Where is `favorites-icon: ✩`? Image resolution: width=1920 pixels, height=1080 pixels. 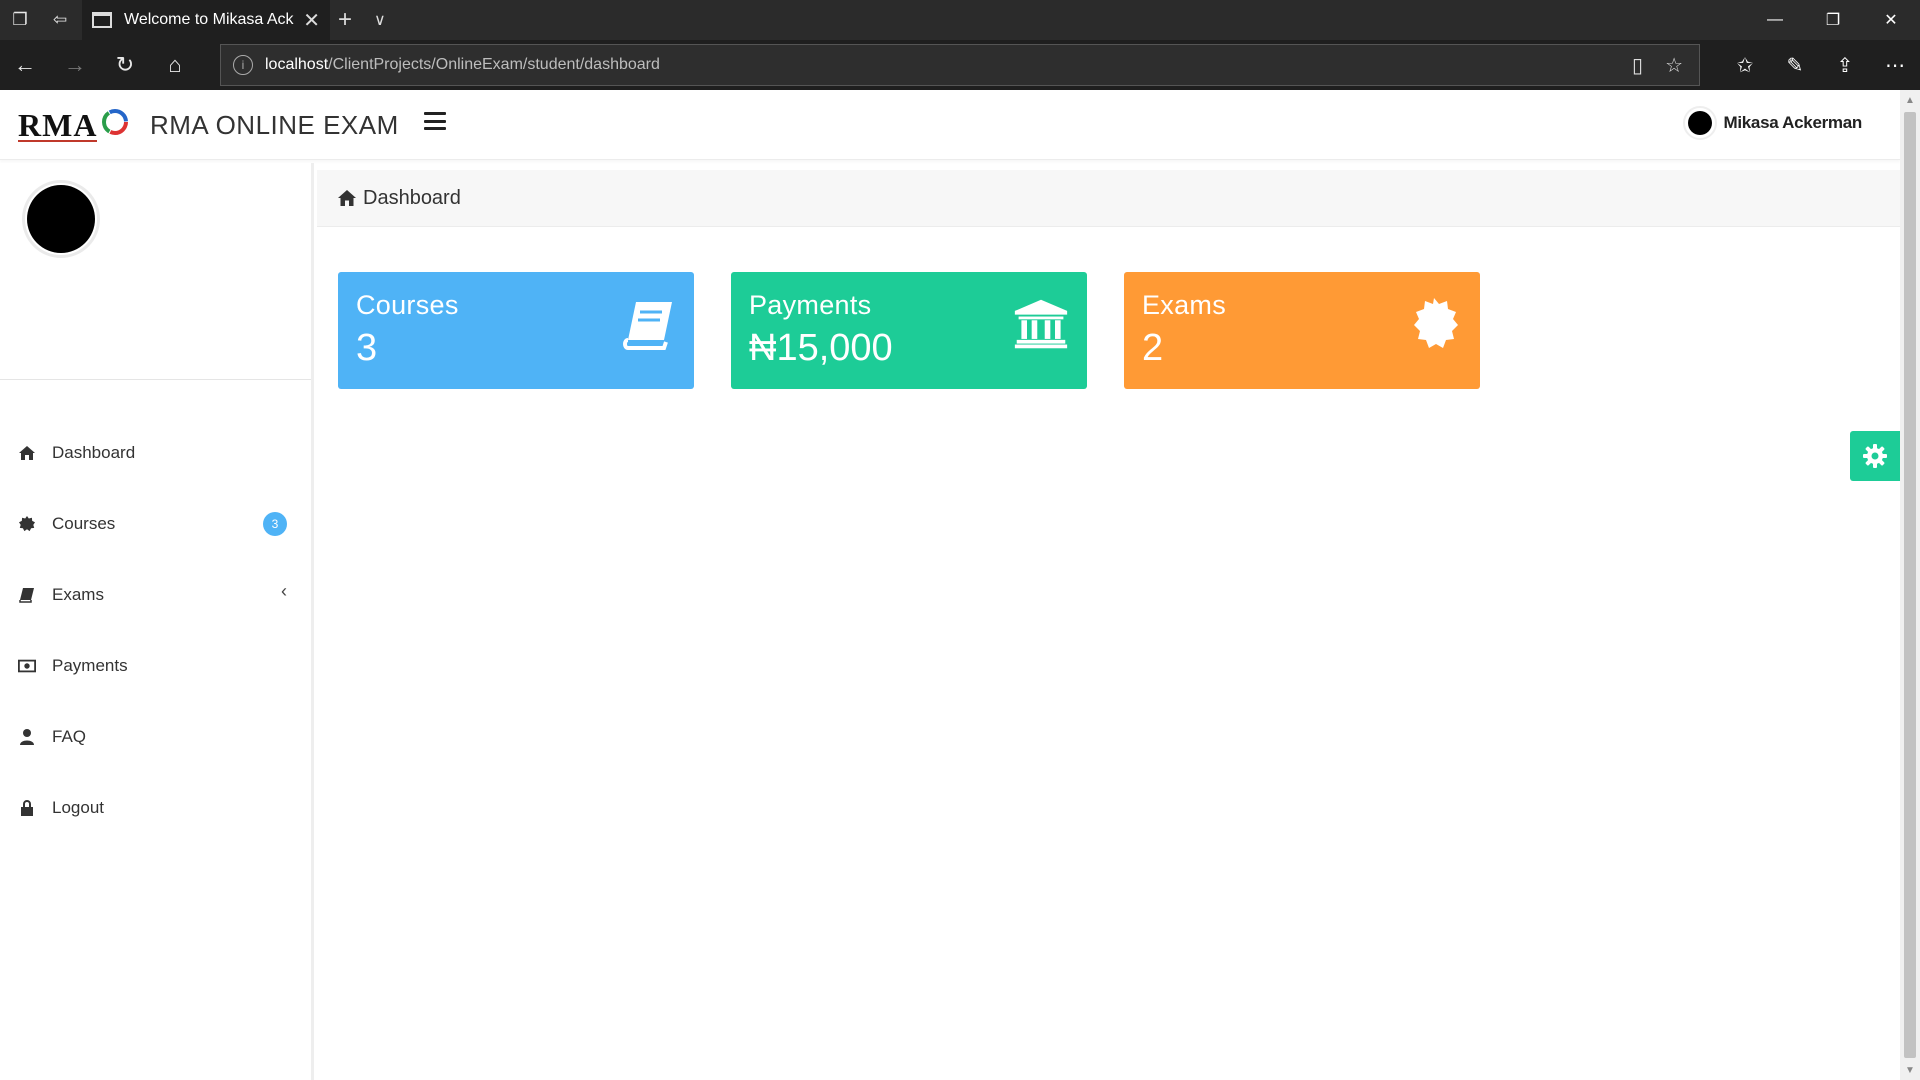 favorites-icon: ✩ is located at coordinates (1745, 65).